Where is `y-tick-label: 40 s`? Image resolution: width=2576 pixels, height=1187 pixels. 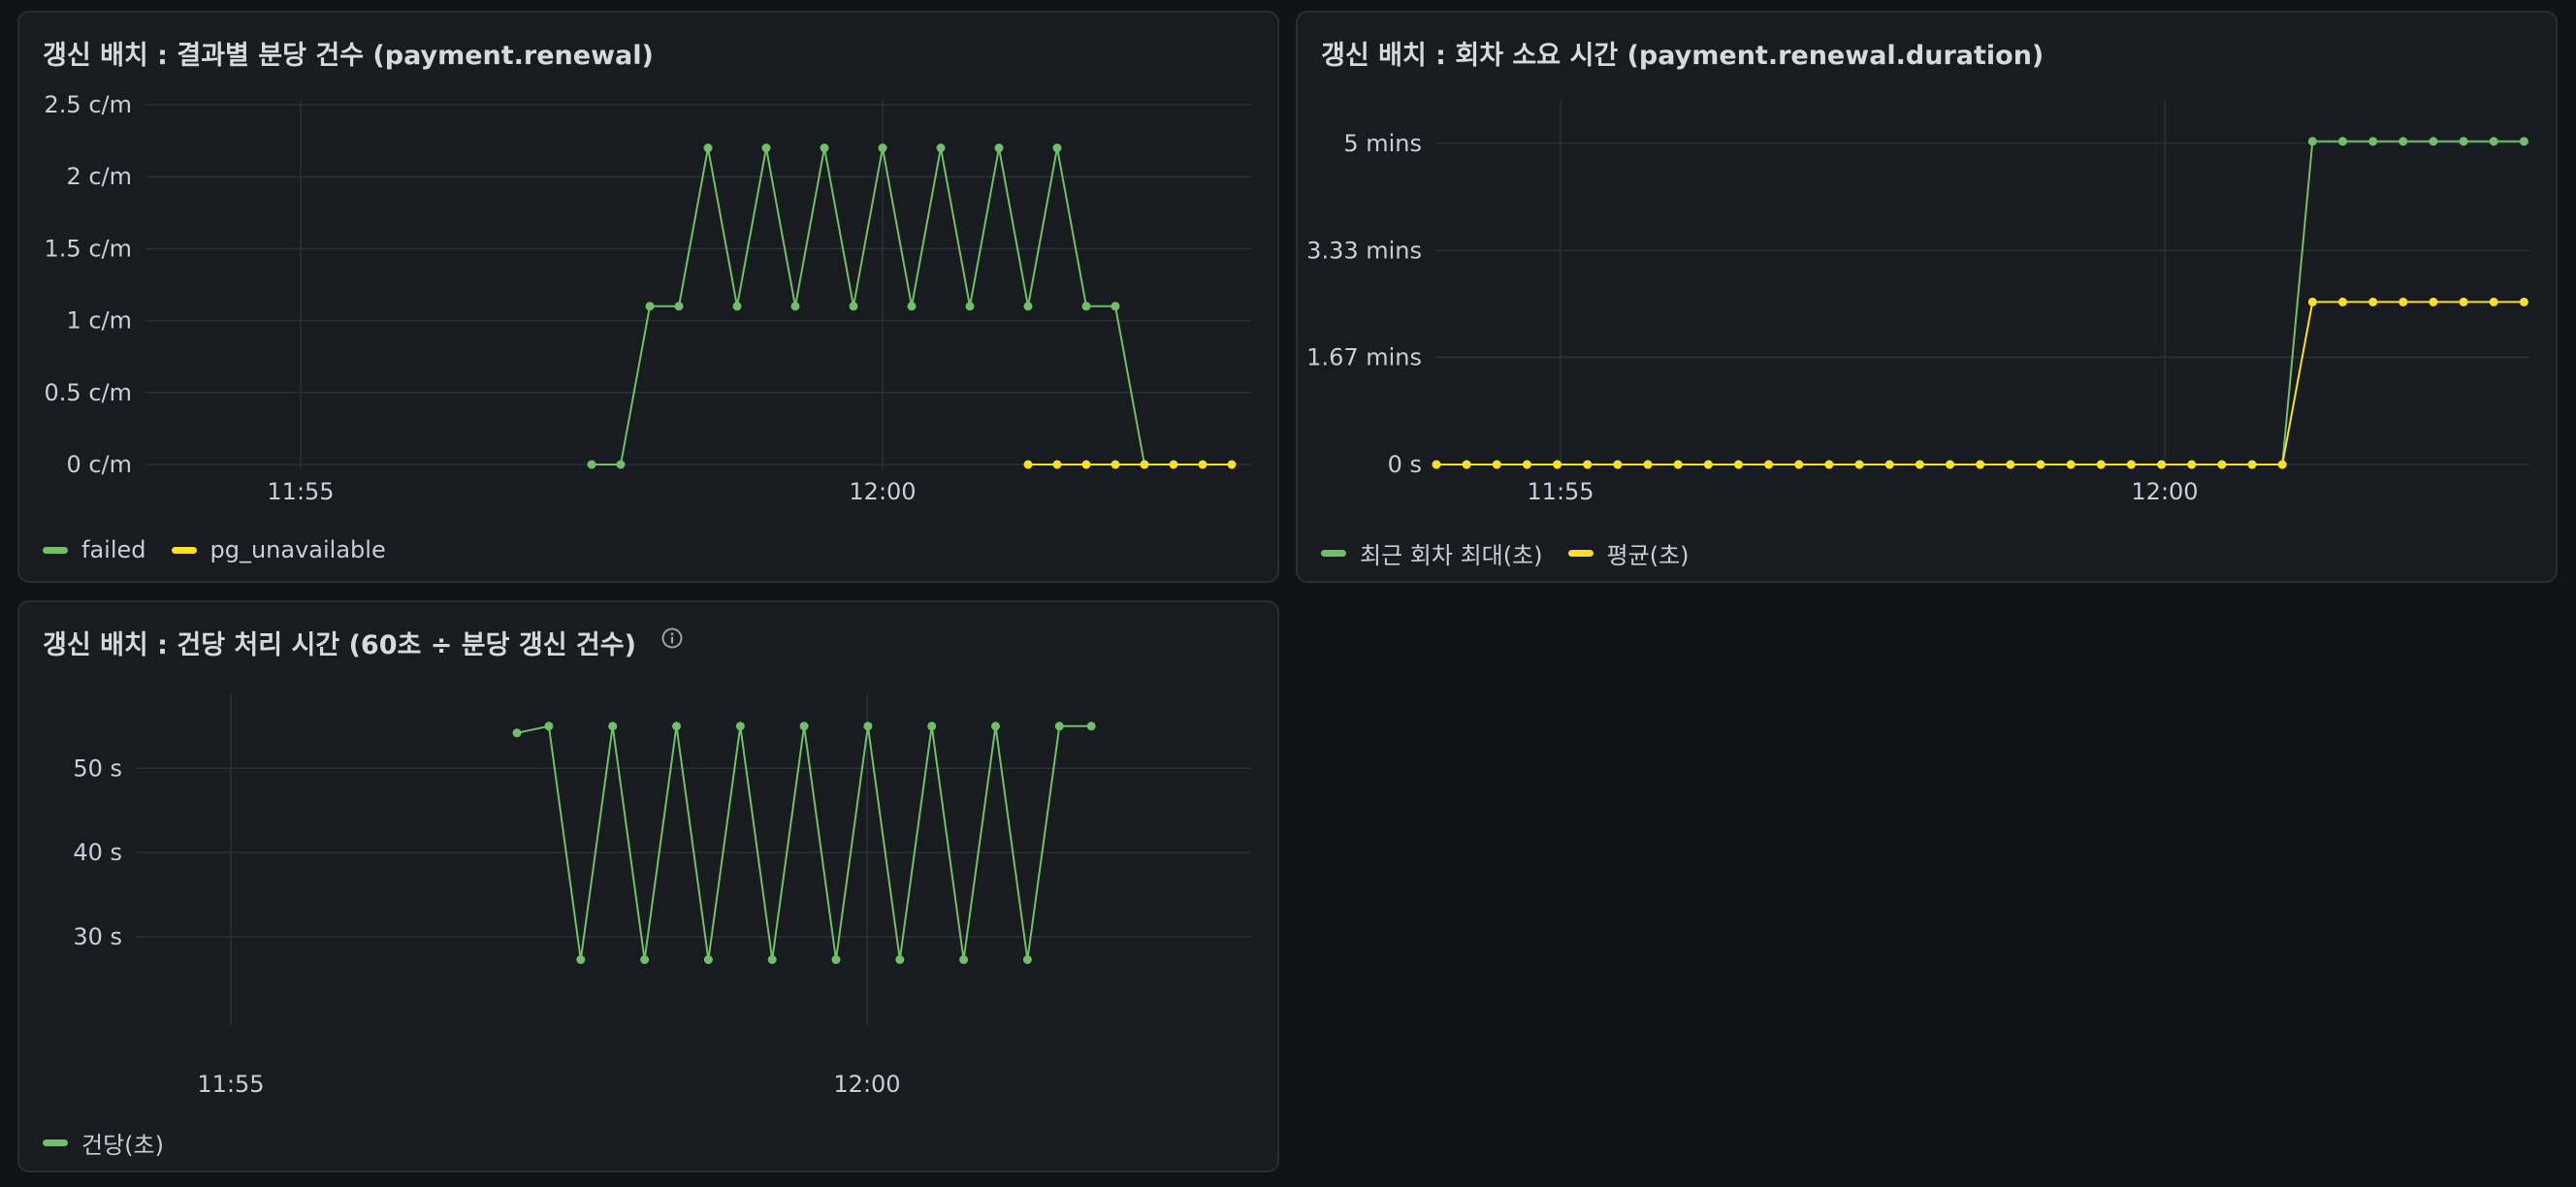 y-tick-label: 40 s is located at coordinates (97, 852).